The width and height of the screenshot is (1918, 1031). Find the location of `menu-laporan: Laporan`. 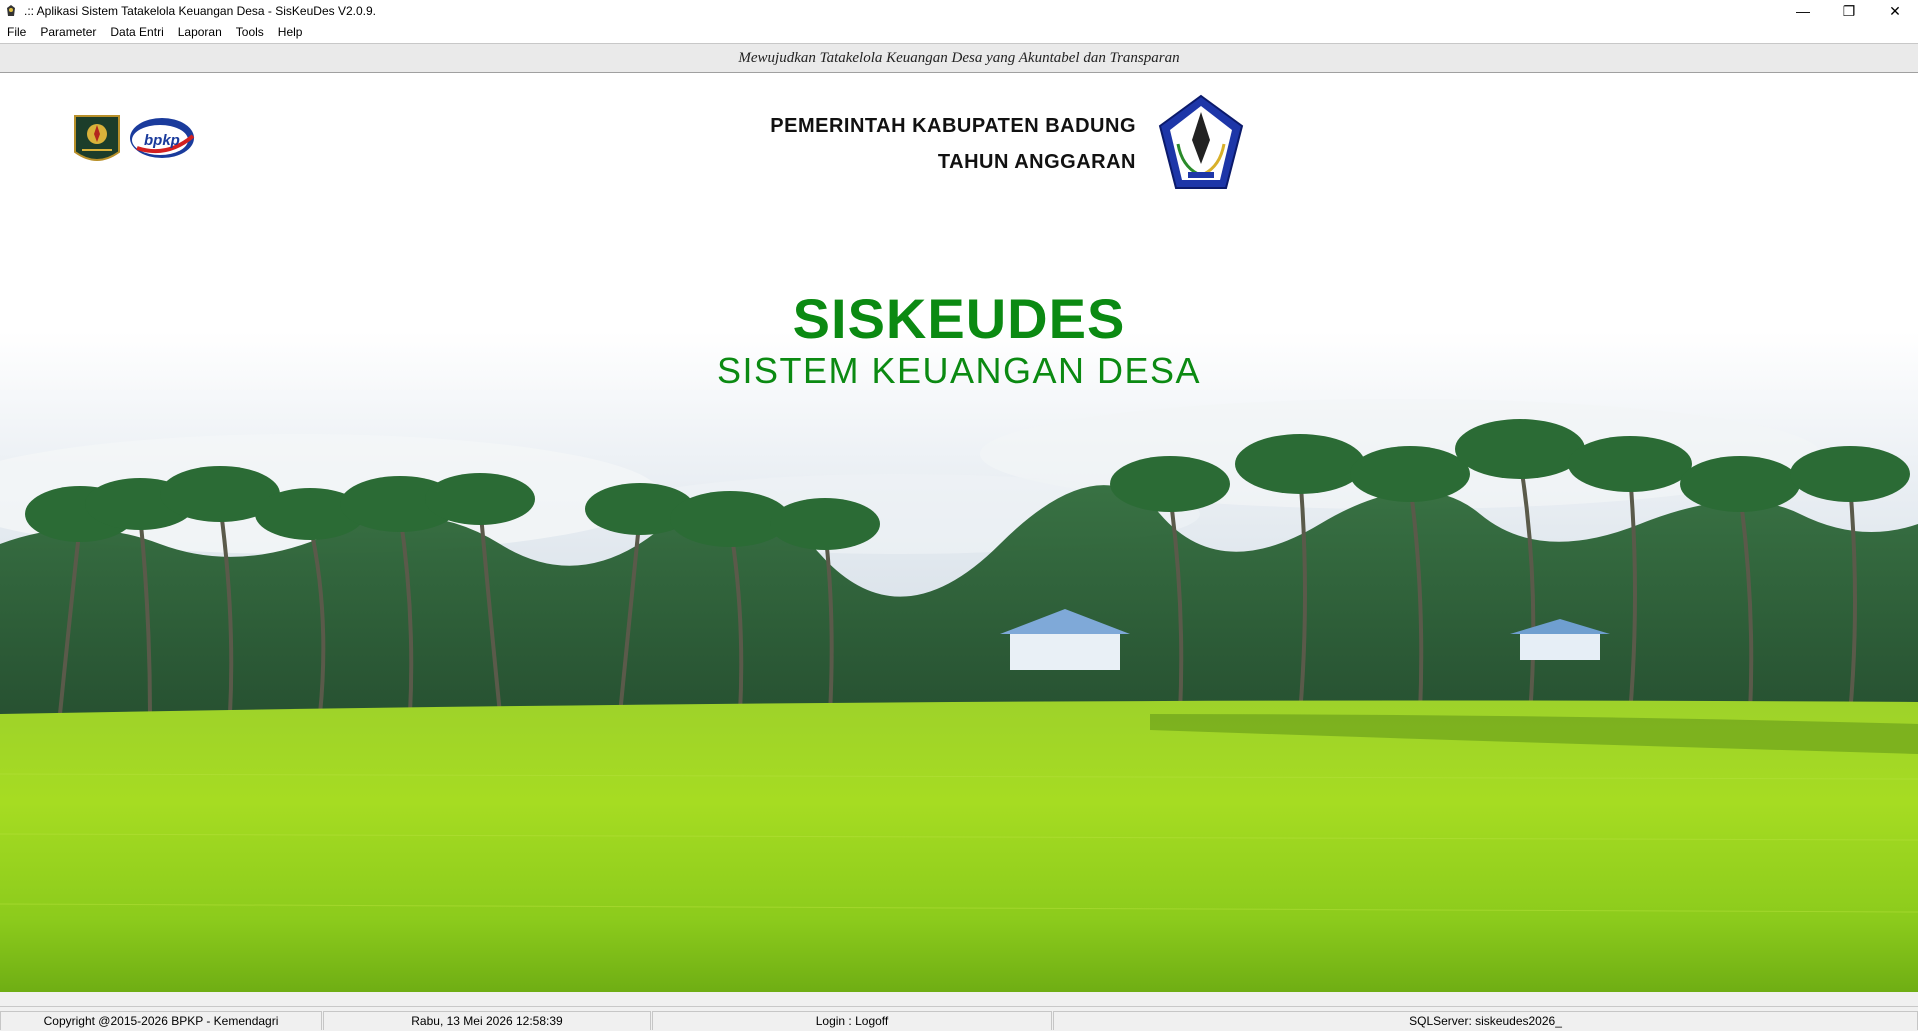

menu-laporan: Laporan is located at coordinates (200, 32).